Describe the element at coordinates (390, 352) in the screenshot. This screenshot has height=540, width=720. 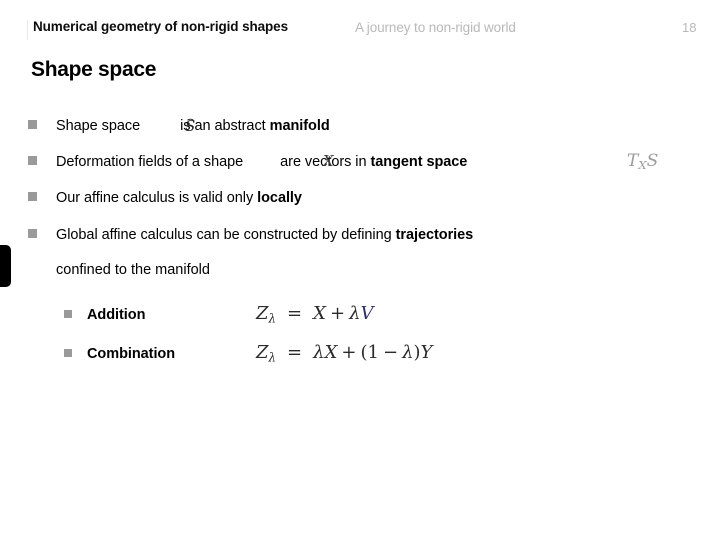
I see `minus-sign: −` at that location.